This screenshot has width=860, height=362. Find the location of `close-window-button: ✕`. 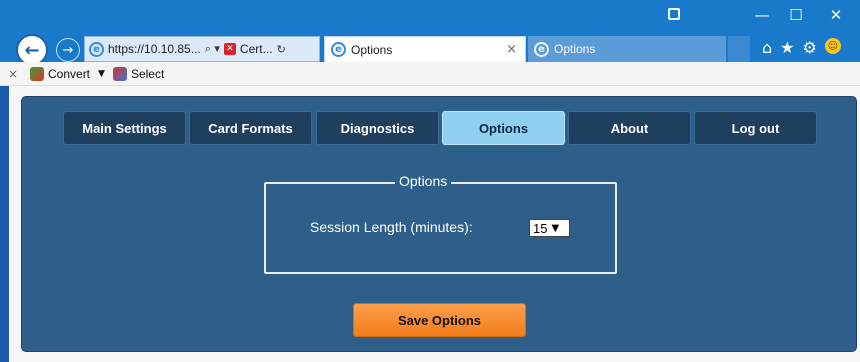

close-window-button: ✕ is located at coordinates (836, 15).